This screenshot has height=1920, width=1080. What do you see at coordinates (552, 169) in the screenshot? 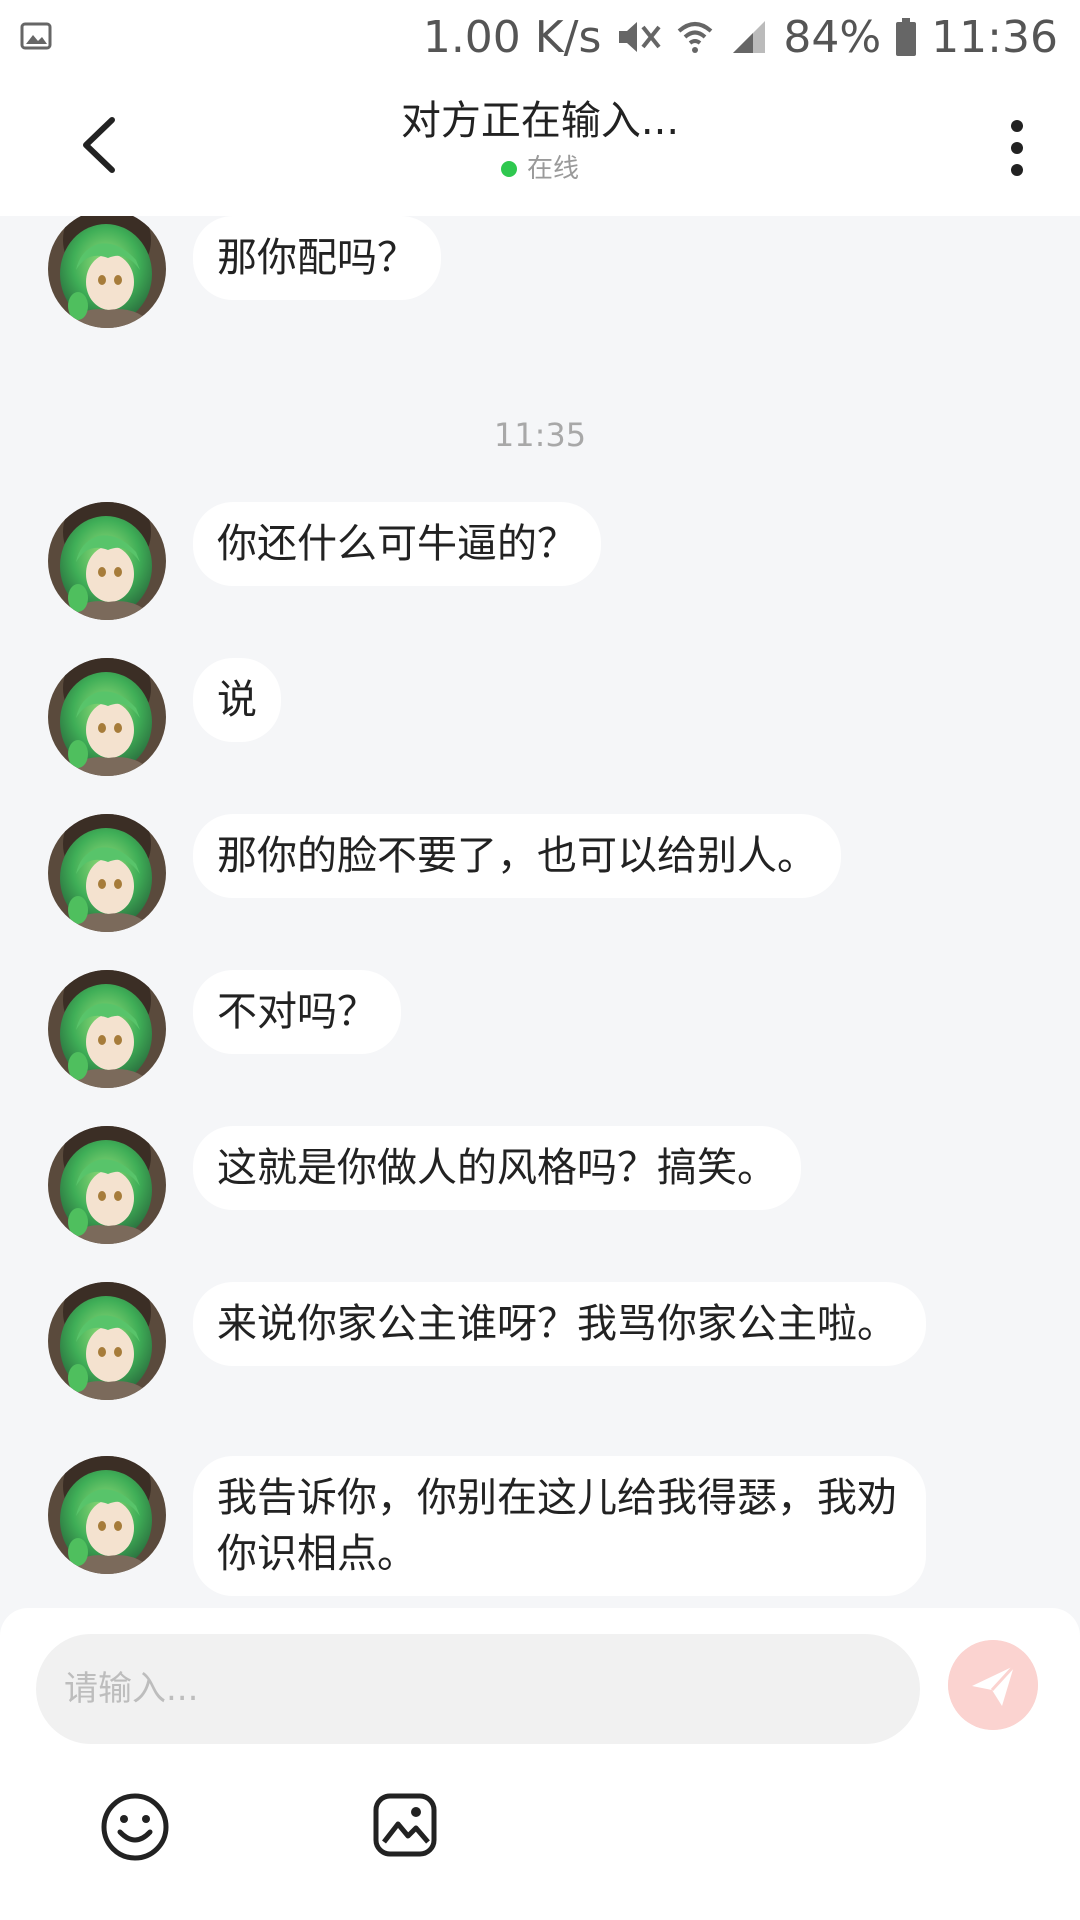
I see `online-status-label: 在线` at bounding box center [552, 169].